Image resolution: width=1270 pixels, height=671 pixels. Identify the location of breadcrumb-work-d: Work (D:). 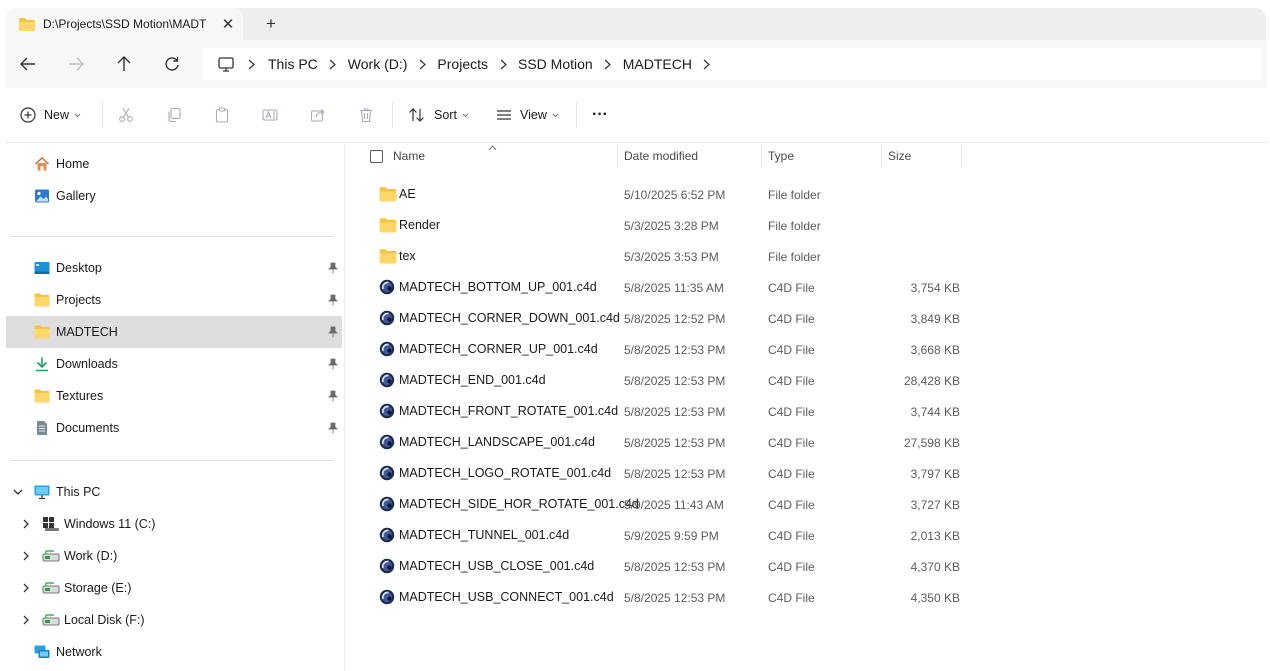
(378, 64).